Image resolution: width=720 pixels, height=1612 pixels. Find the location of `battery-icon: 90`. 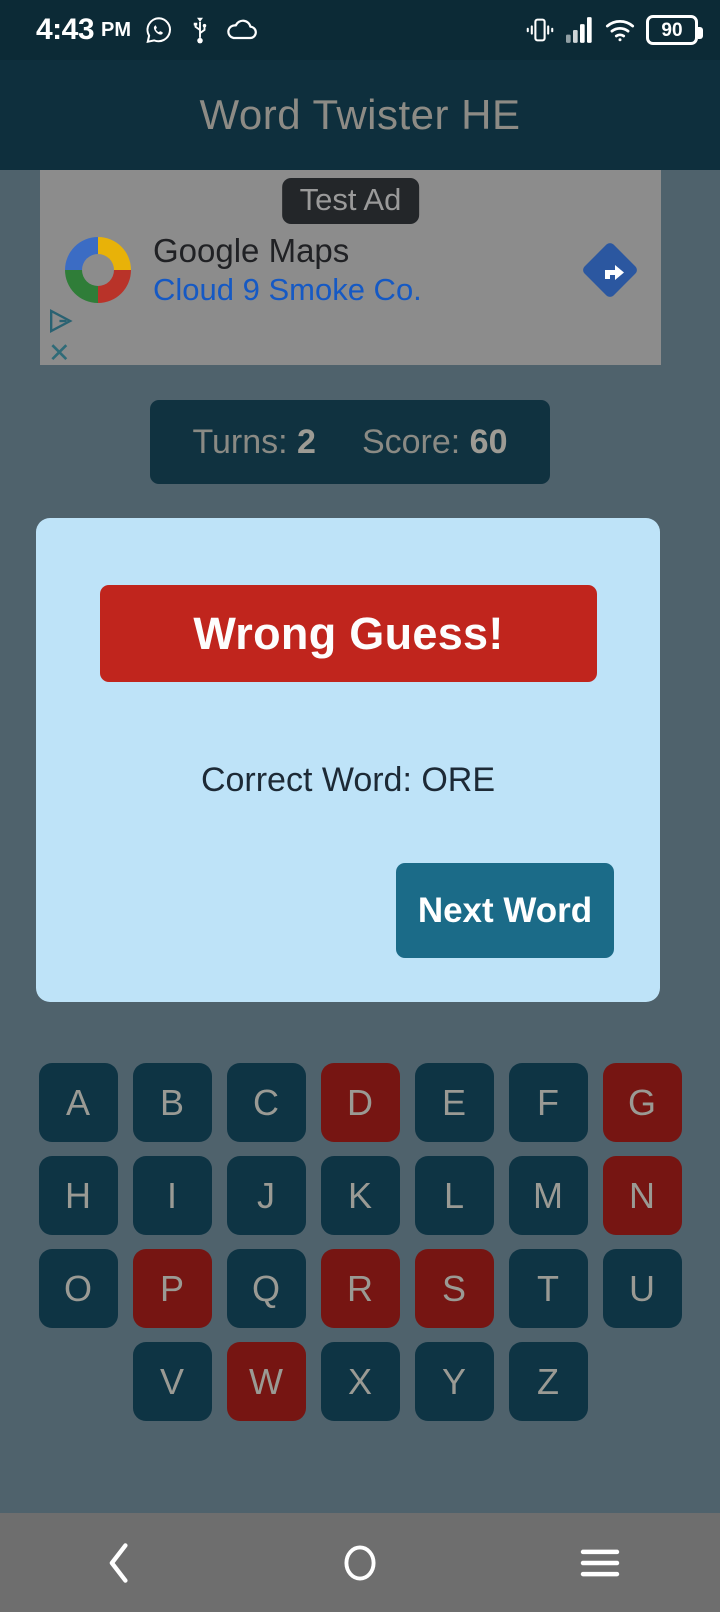

battery-icon: 90 is located at coordinates (674, 30).